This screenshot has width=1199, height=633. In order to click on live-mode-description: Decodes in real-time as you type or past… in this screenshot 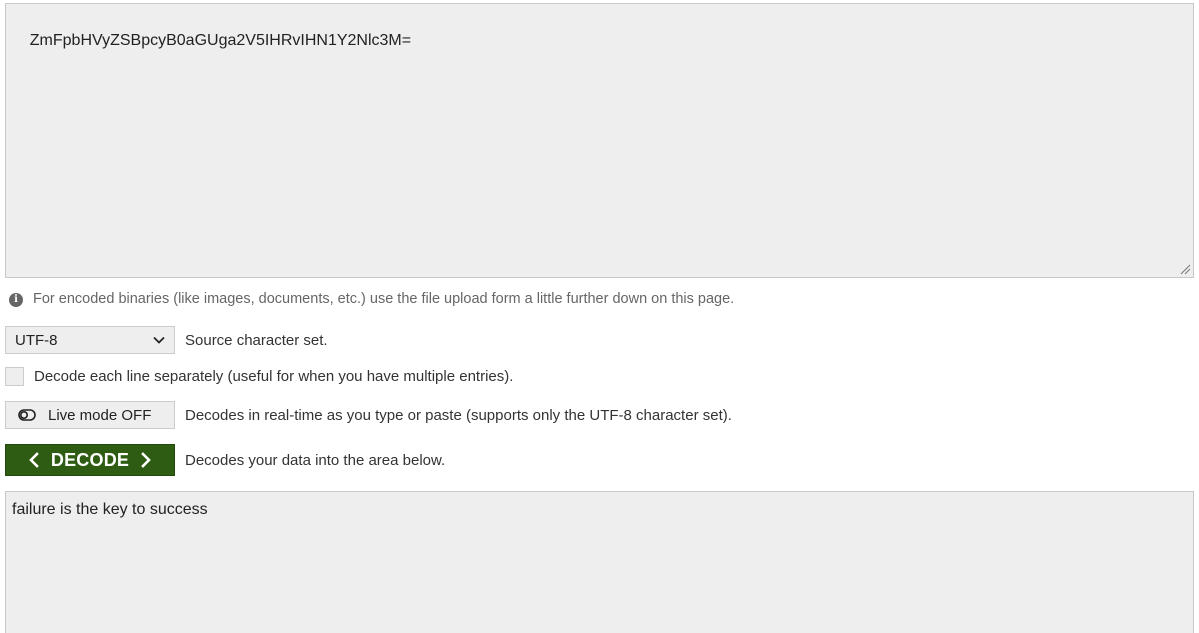, I will do `click(458, 415)`.